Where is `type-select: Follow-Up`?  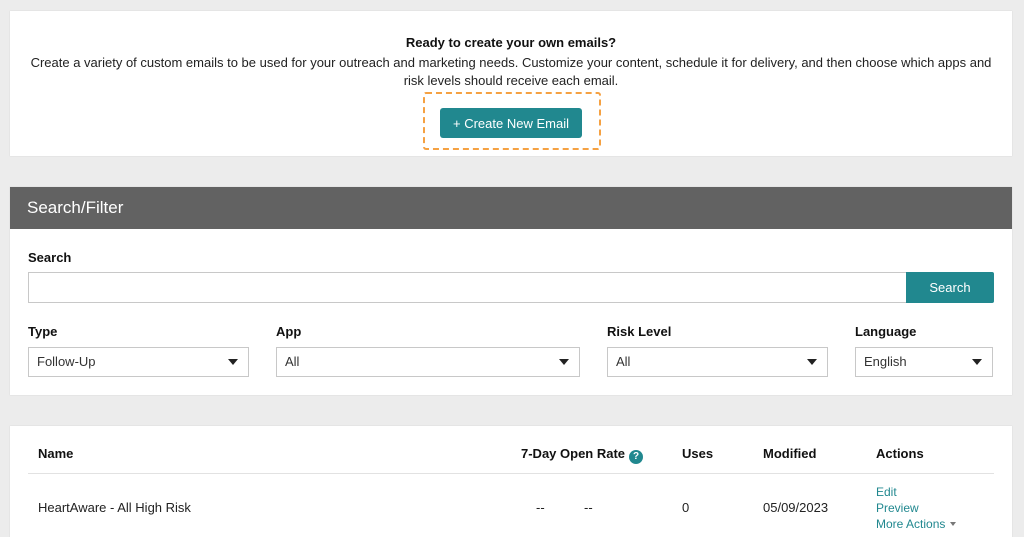 type-select: Follow-Up is located at coordinates (138, 362).